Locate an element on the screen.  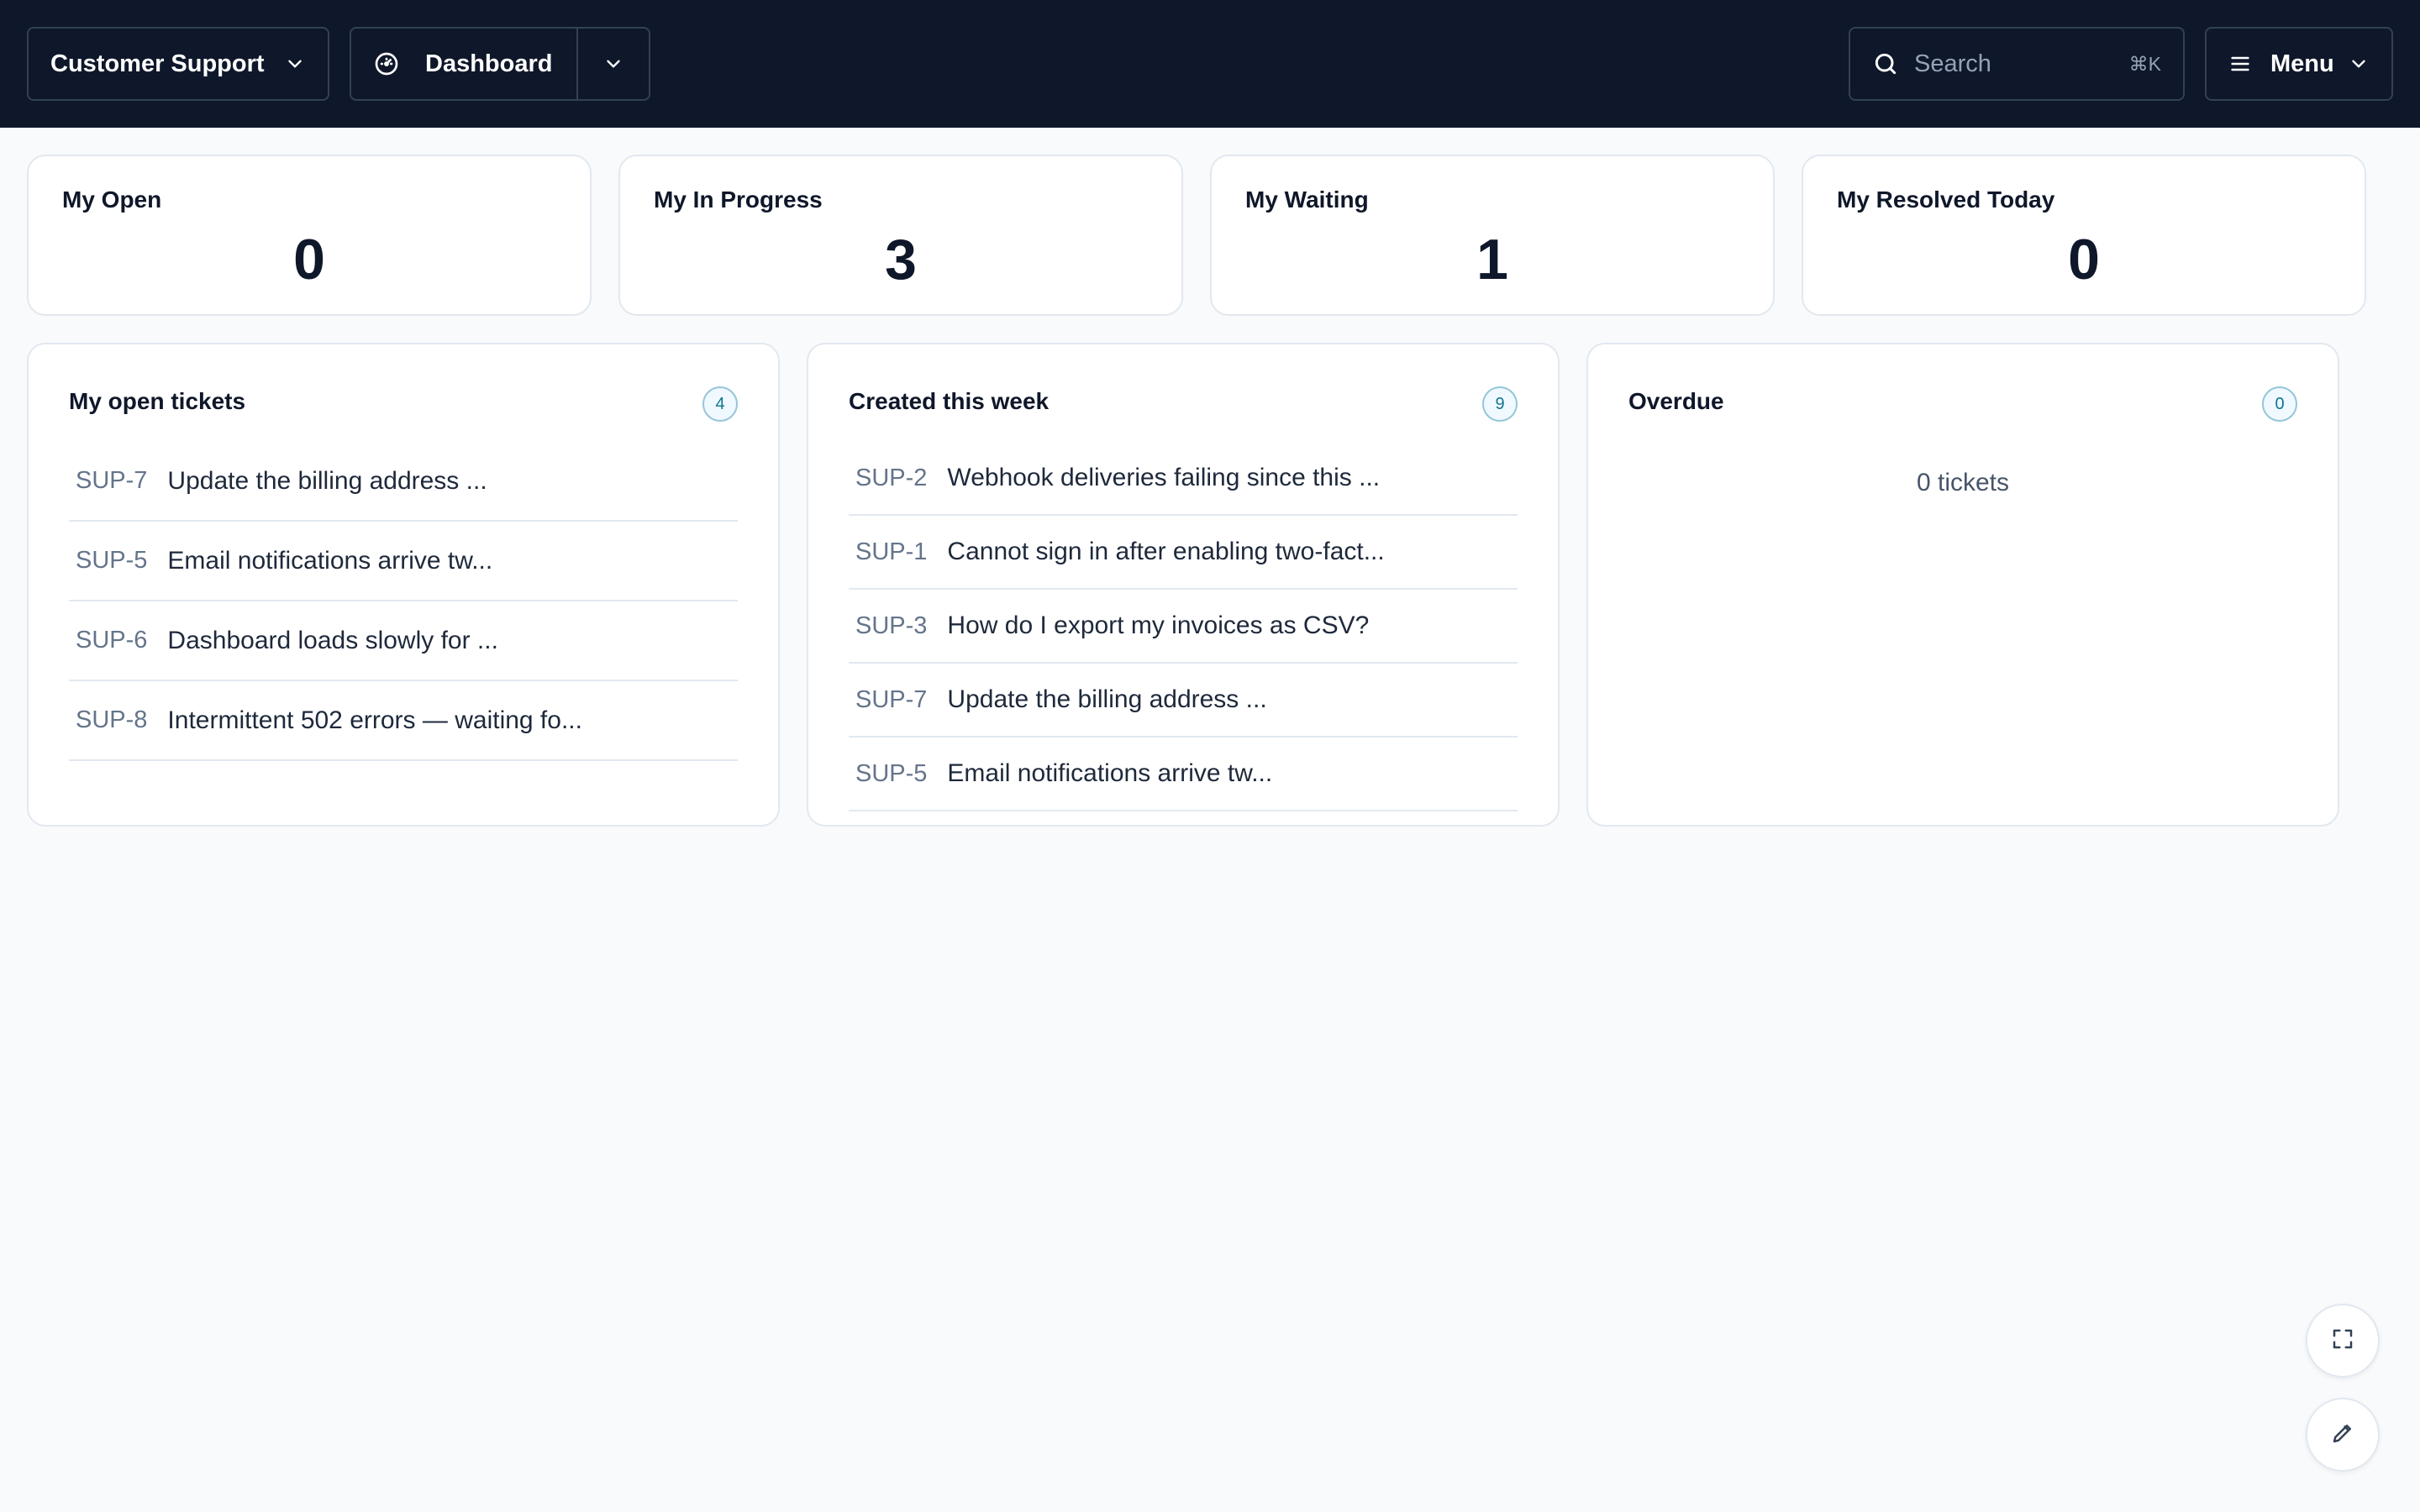
workspace-selector: Customer Support is located at coordinates (178, 64).